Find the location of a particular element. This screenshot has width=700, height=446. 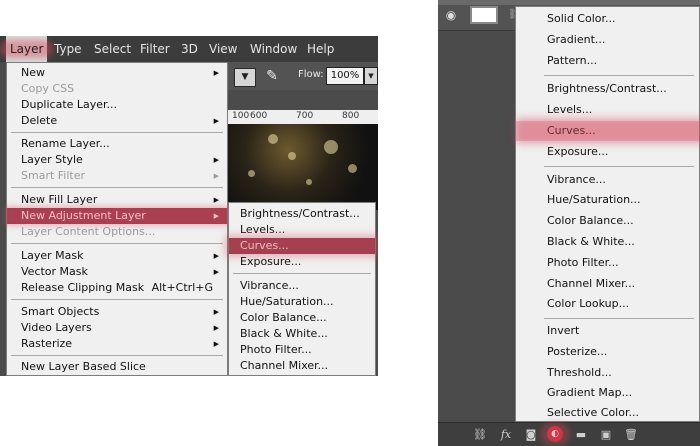

menu-select: Select is located at coordinates (112, 49).